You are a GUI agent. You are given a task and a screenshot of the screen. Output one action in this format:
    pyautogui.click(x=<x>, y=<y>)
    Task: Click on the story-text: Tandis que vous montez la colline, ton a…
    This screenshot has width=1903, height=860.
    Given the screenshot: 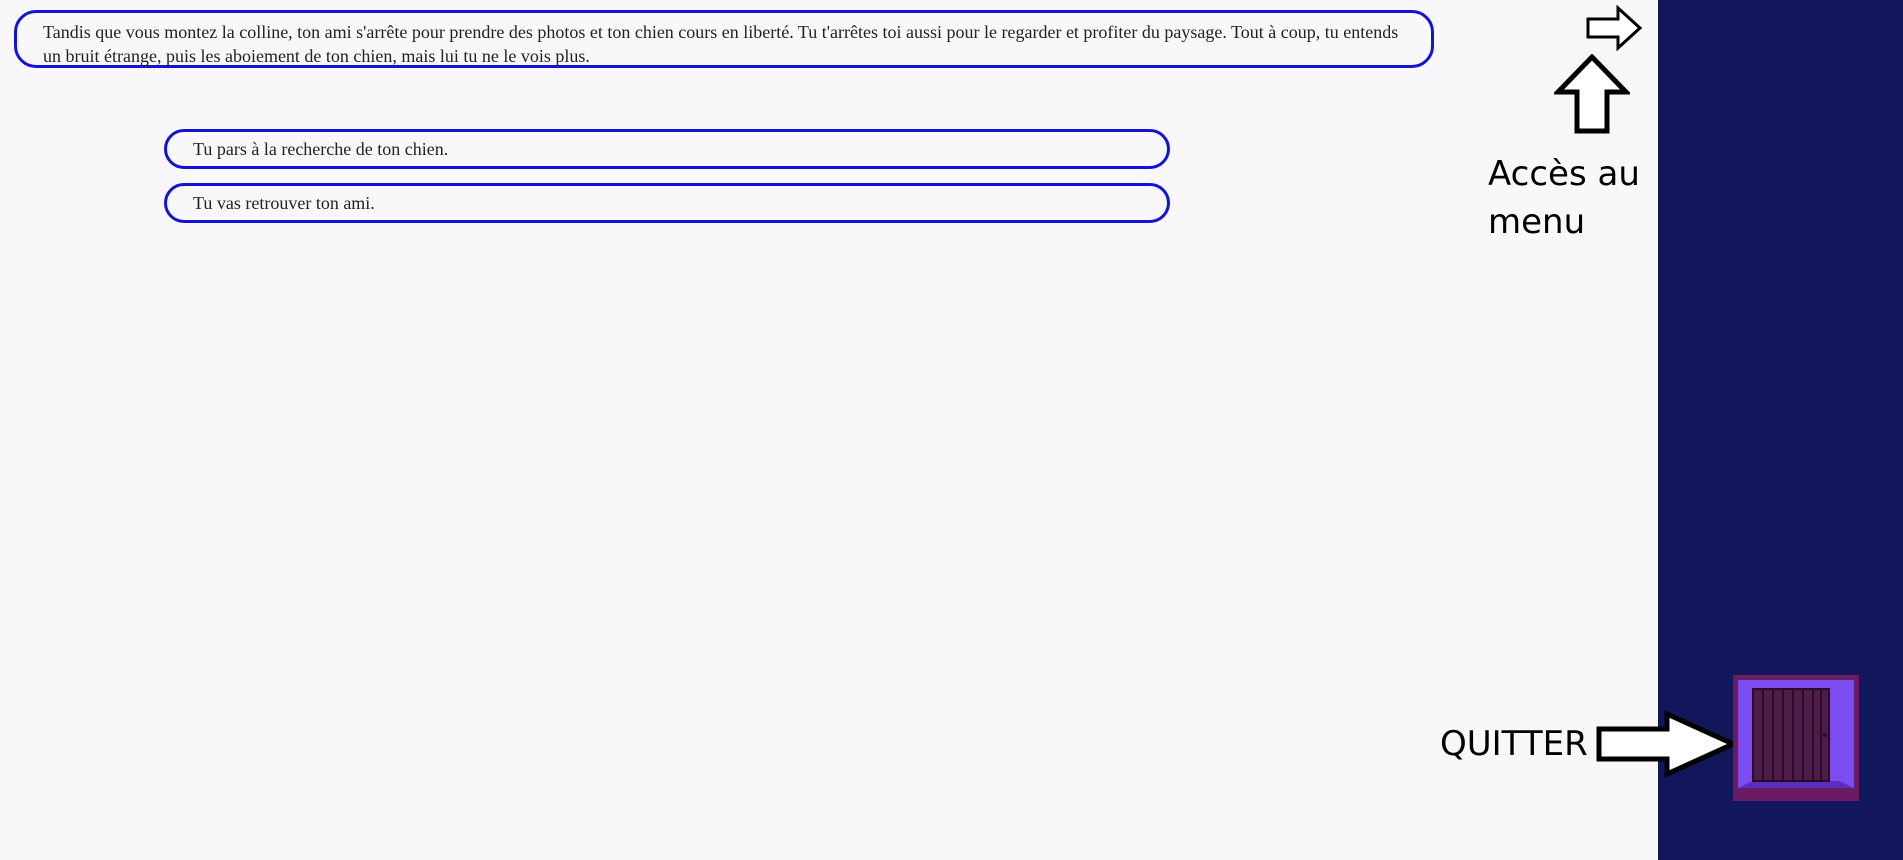 What is the action you would take?
    pyautogui.click(x=721, y=44)
    